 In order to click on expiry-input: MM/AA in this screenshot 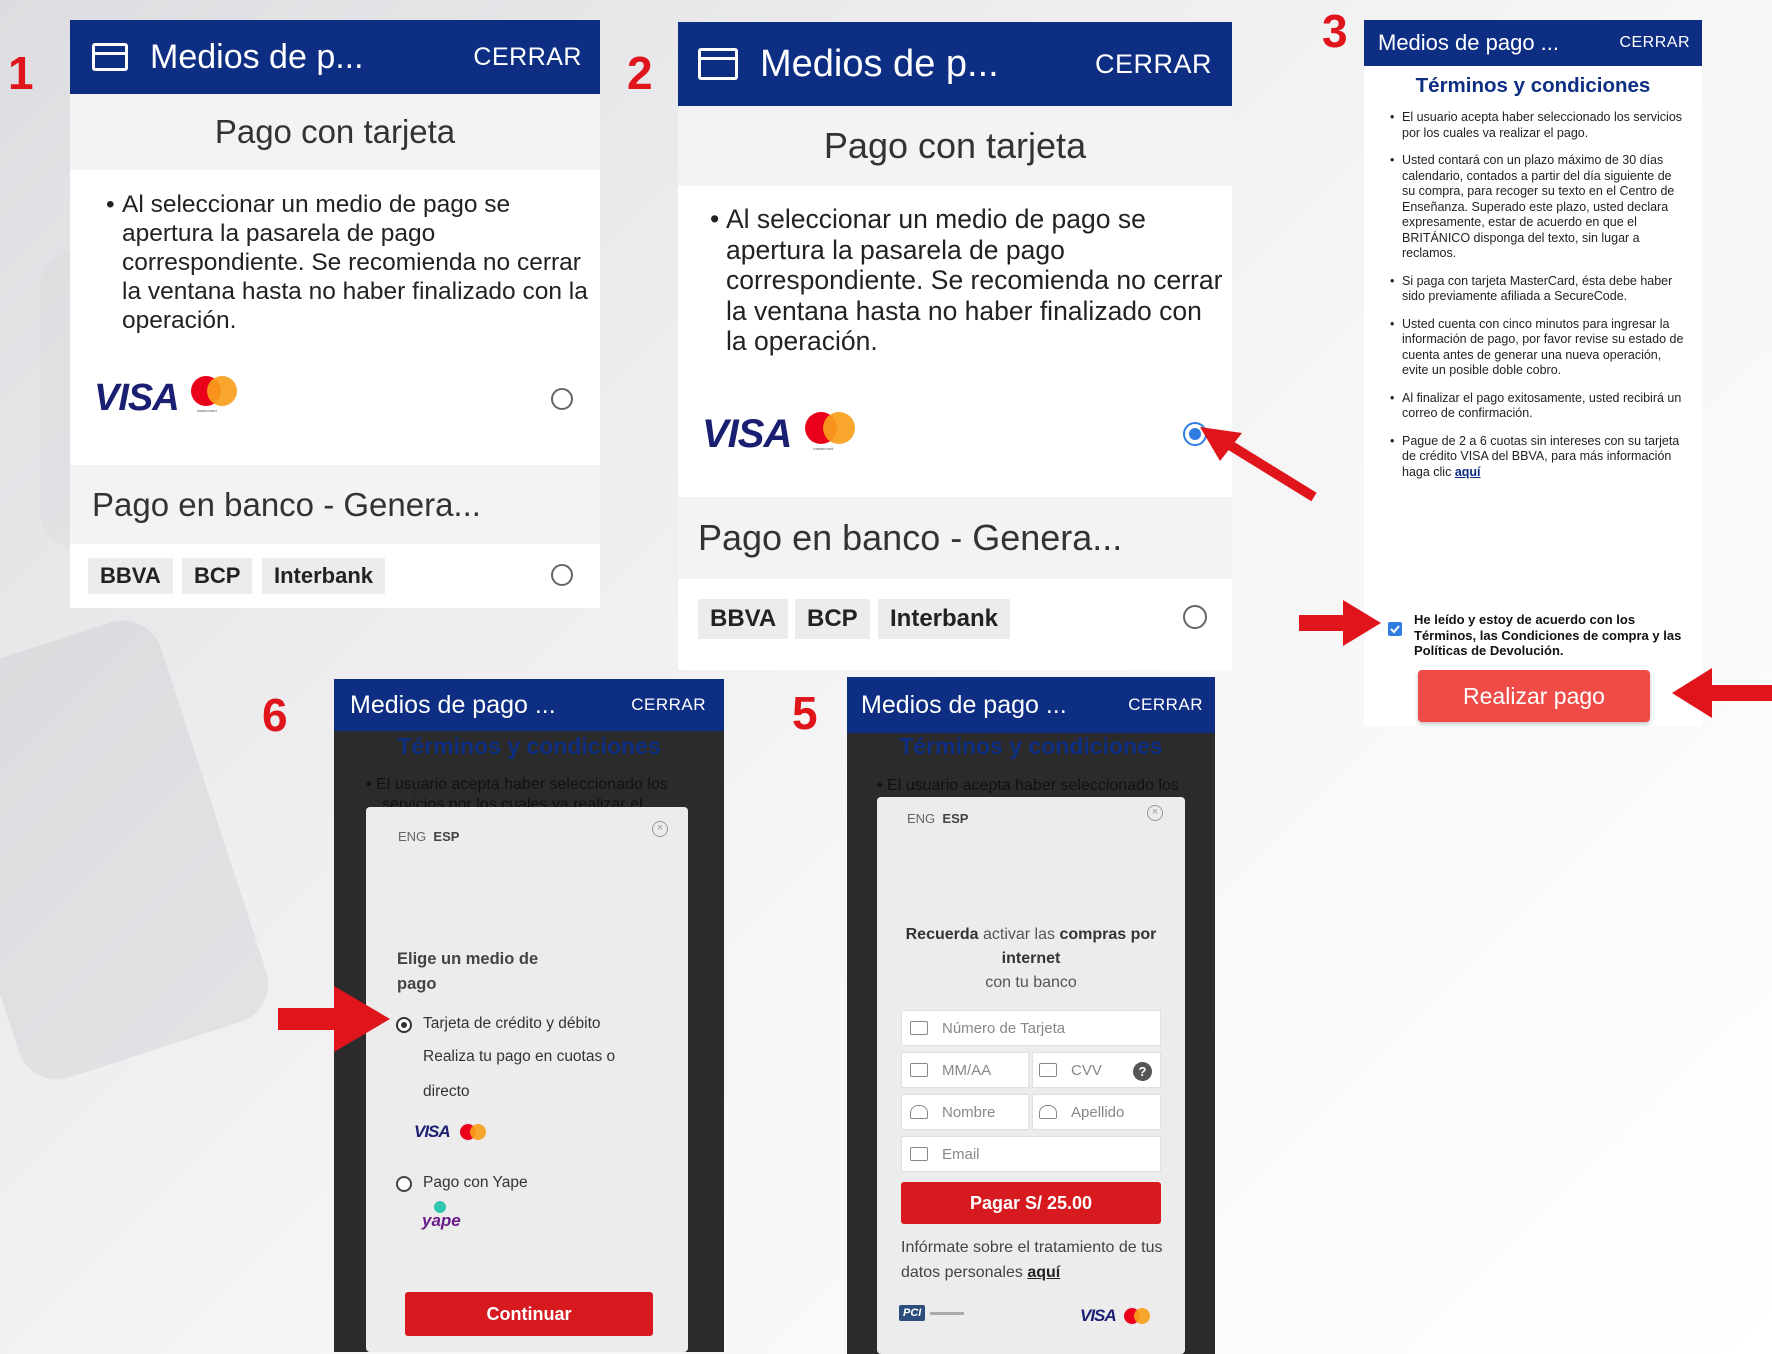, I will do `click(965, 1070)`.